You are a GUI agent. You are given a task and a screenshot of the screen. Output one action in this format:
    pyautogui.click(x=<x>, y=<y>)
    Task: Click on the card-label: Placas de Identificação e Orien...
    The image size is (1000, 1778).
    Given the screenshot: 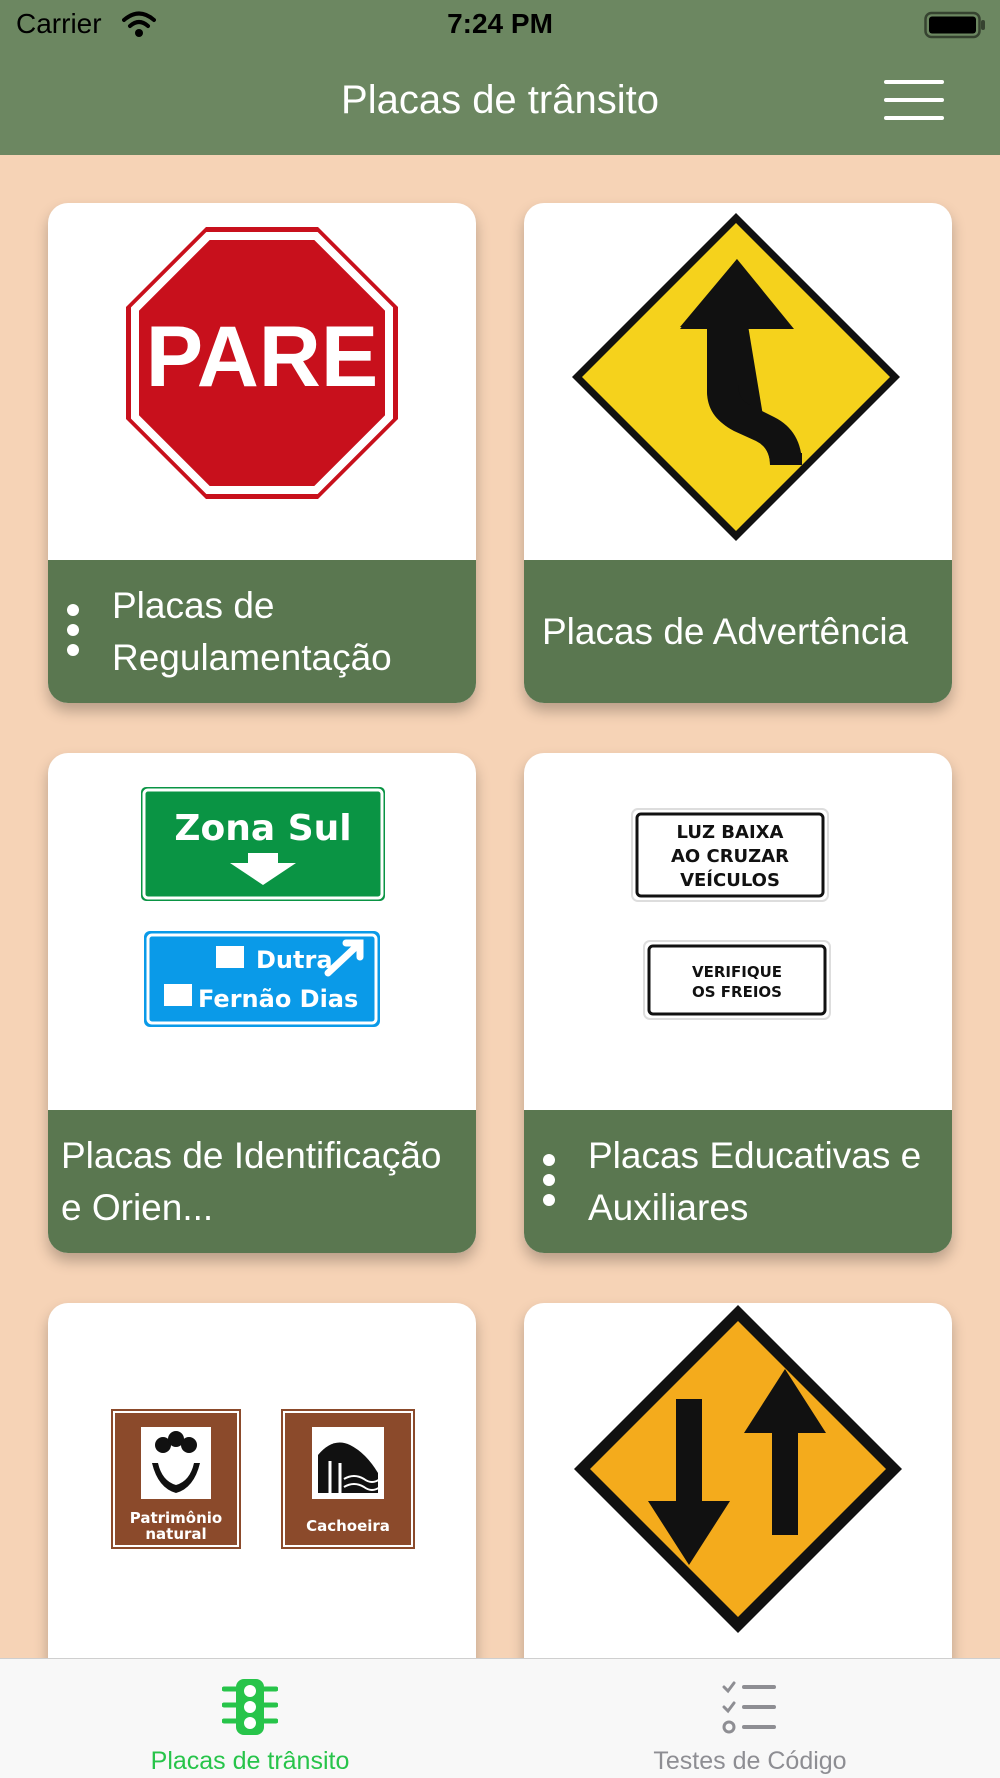 What is the action you would take?
    pyautogui.click(x=251, y=1181)
    